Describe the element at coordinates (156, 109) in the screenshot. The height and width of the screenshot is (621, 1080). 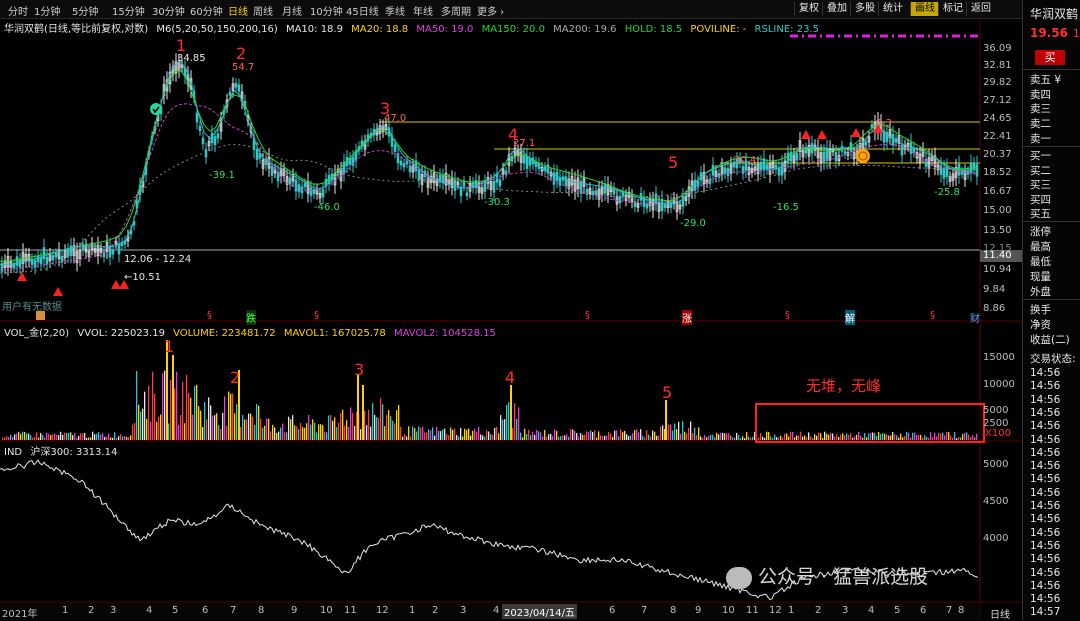
I see `check-icon` at that location.